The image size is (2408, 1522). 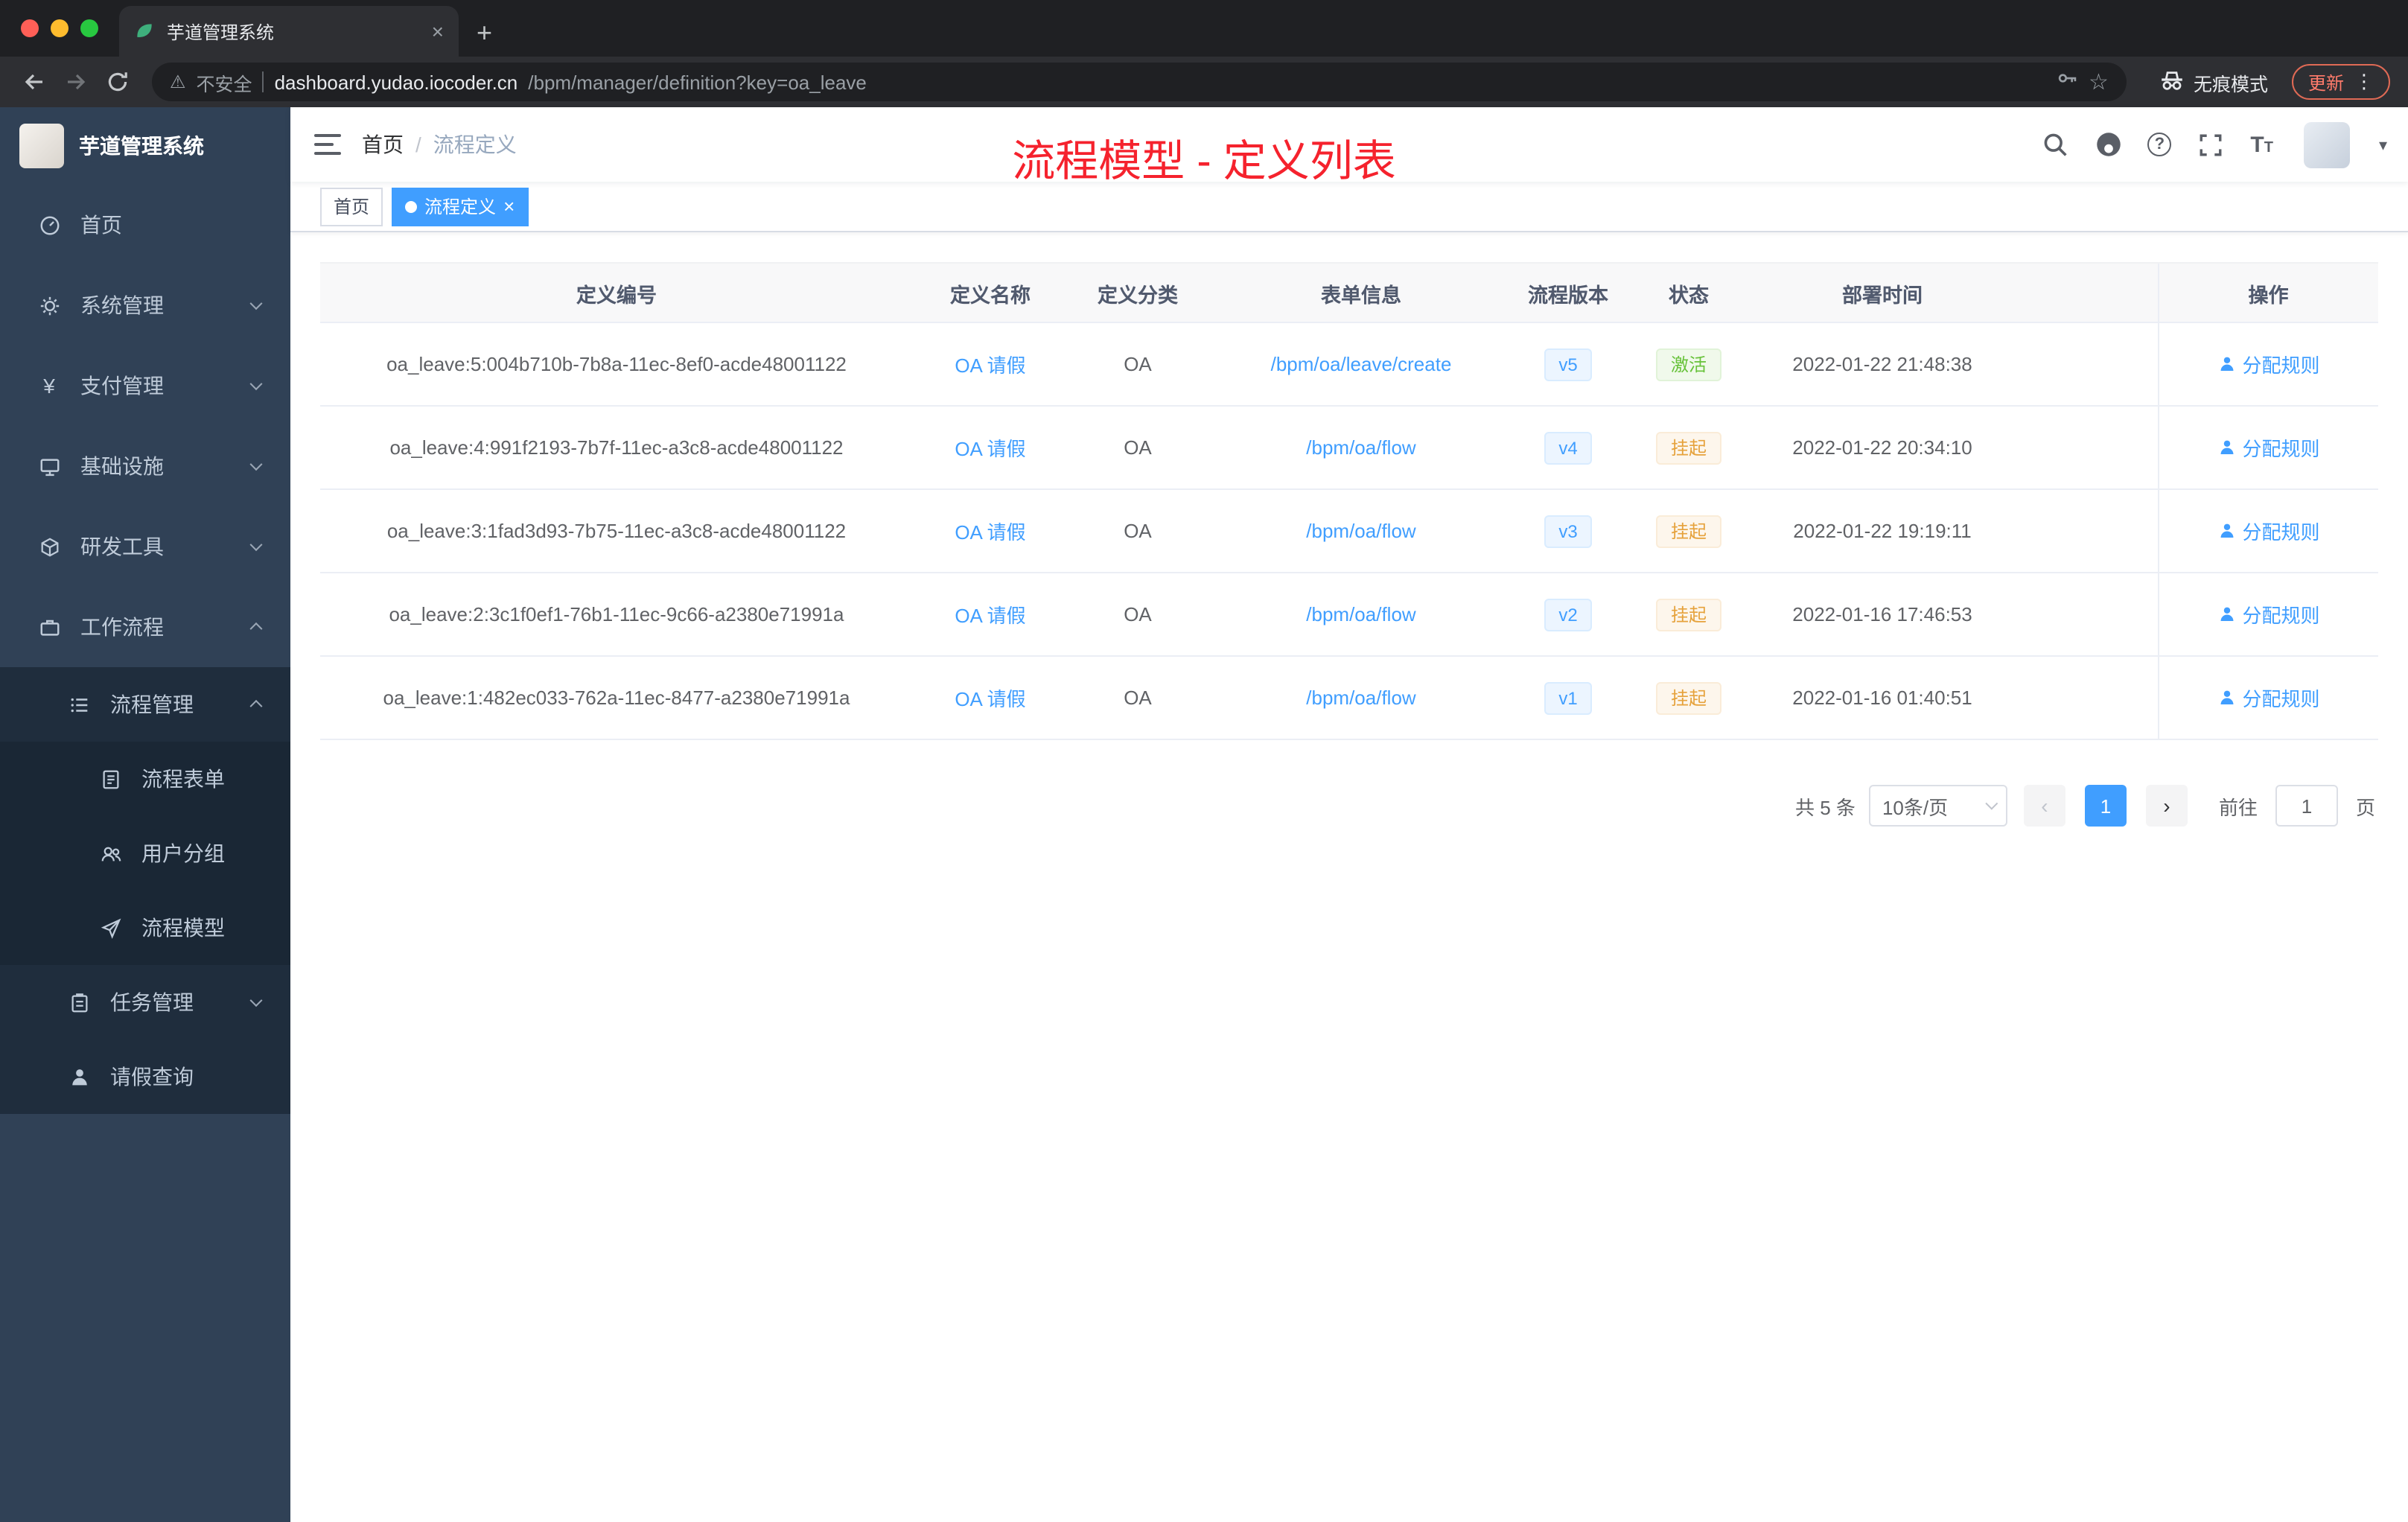 What do you see at coordinates (89, 28) in the screenshot?
I see `window-zoom-button` at bounding box center [89, 28].